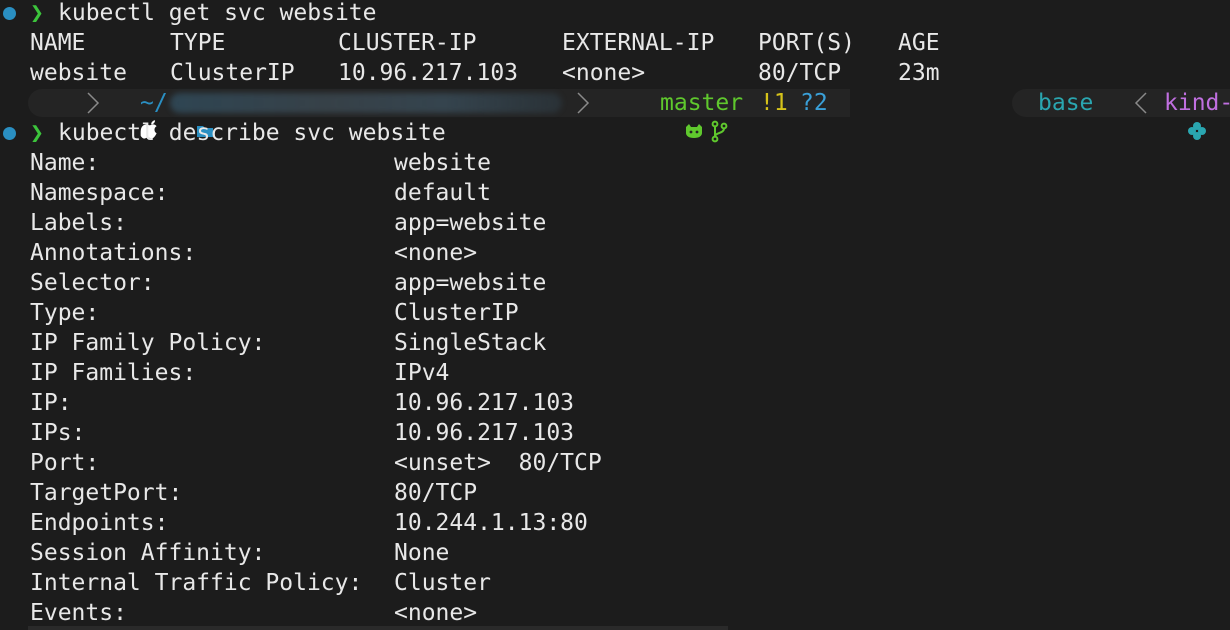 The image size is (1230, 630). I want to click on field-key: Annotations:, so click(113, 253).